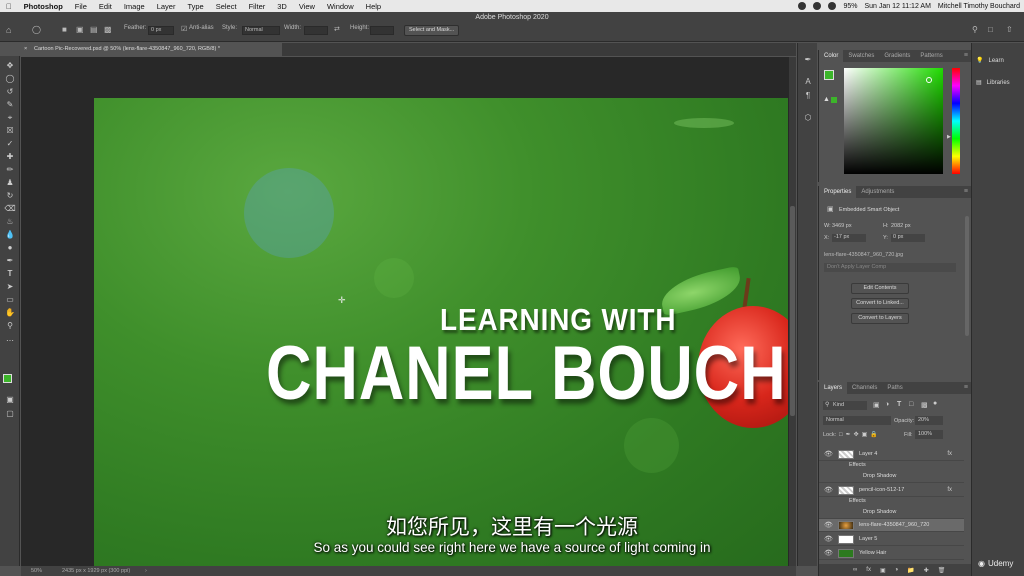 This screenshot has width=1024, height=576. I want to click on properties-scrollbar, so click(967, 276).